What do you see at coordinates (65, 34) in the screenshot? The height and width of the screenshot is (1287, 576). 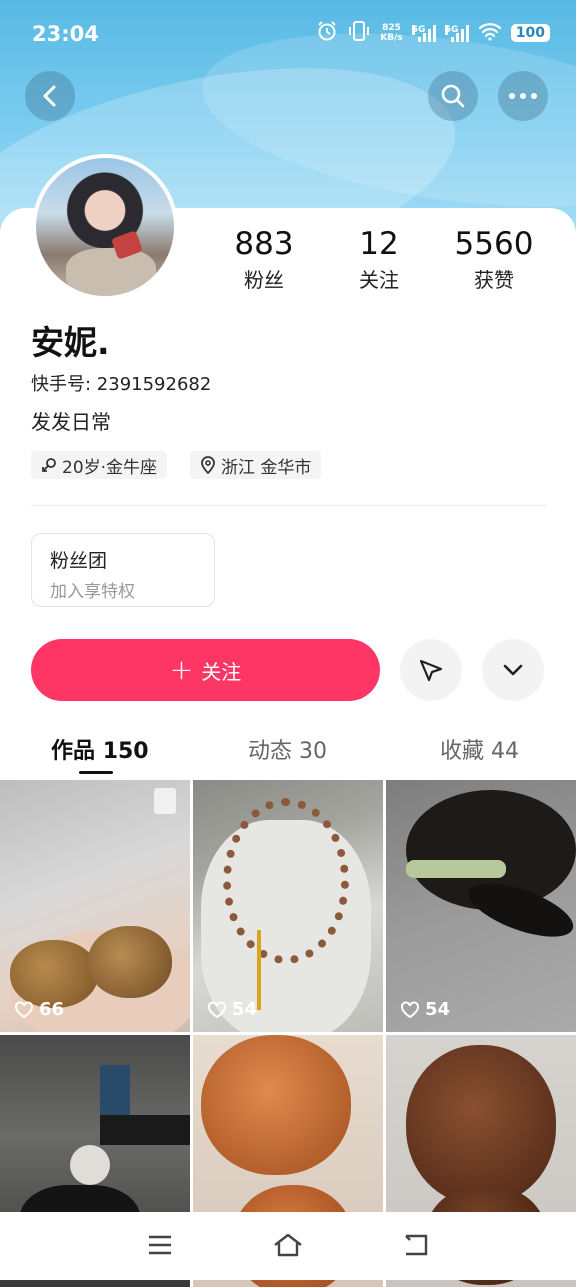 I see `status-time: 23:04` at bounding box center [65, 34].